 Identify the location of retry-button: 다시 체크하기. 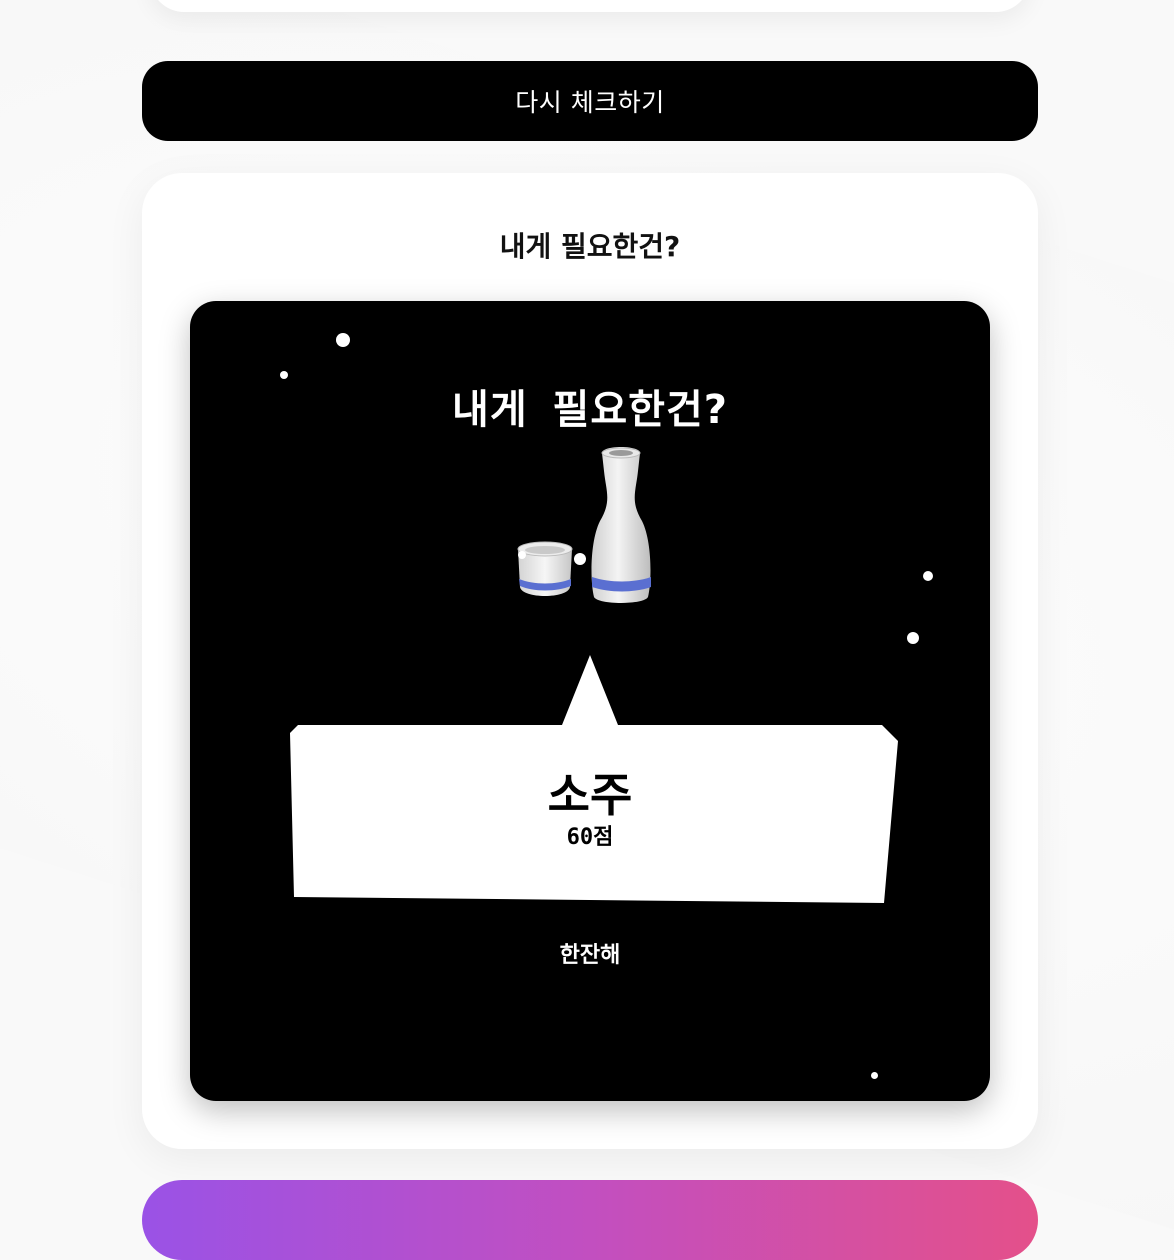
(590, 101).